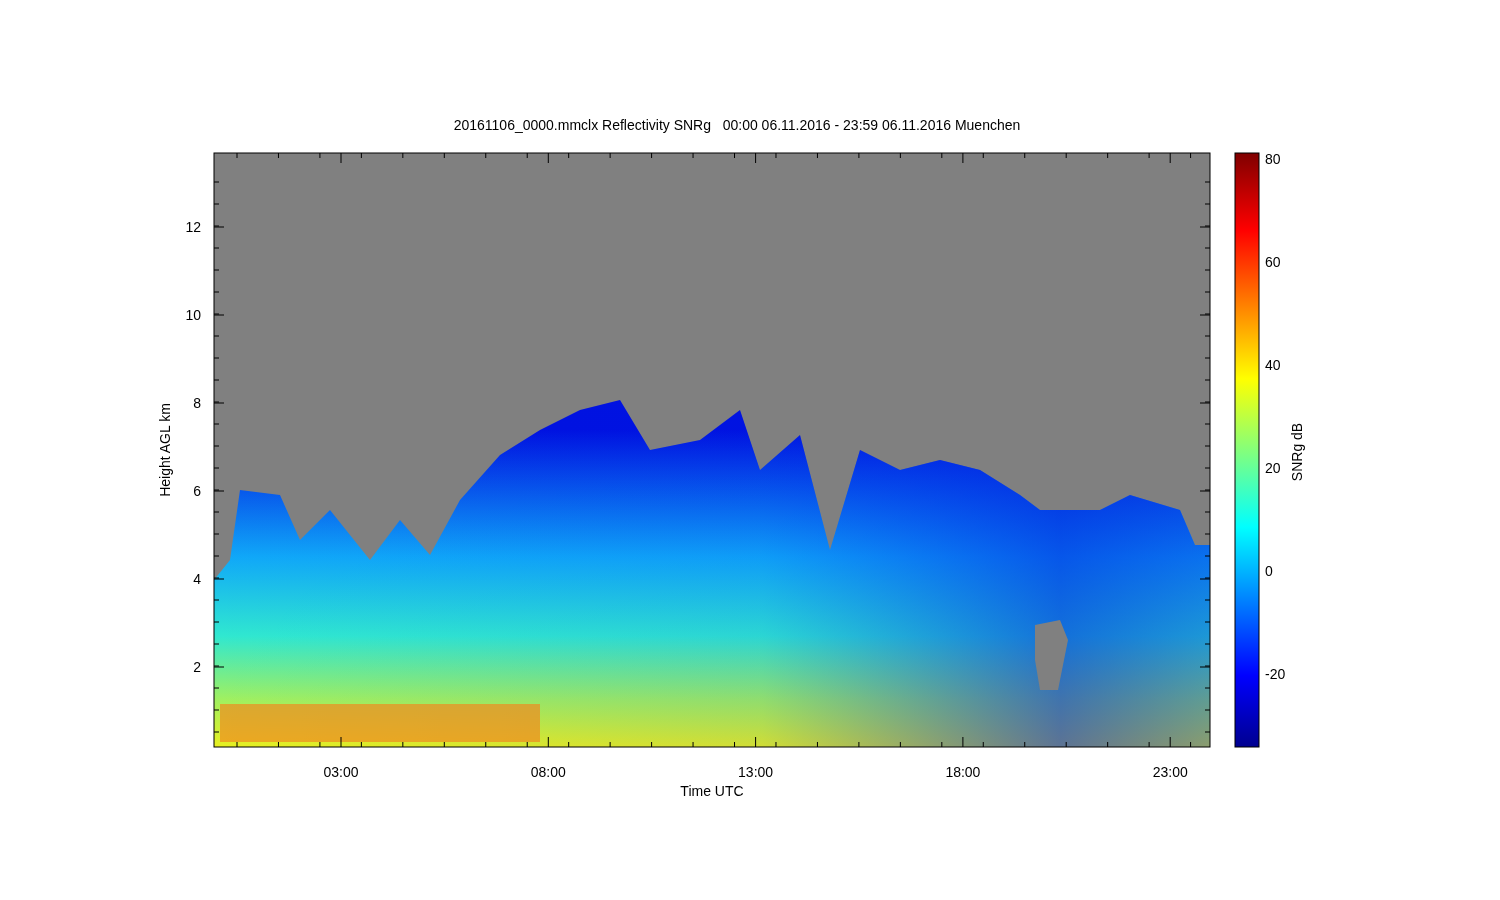  What do you see at coordinates (737, 125) in the screenshot?
I see `plot-title: 20161106_0000.mmclx Reflectivity SNRg 00:00 06.11.2016 - 23:59 06.11.2016 Muenchen` at bounding box center [737, 125].